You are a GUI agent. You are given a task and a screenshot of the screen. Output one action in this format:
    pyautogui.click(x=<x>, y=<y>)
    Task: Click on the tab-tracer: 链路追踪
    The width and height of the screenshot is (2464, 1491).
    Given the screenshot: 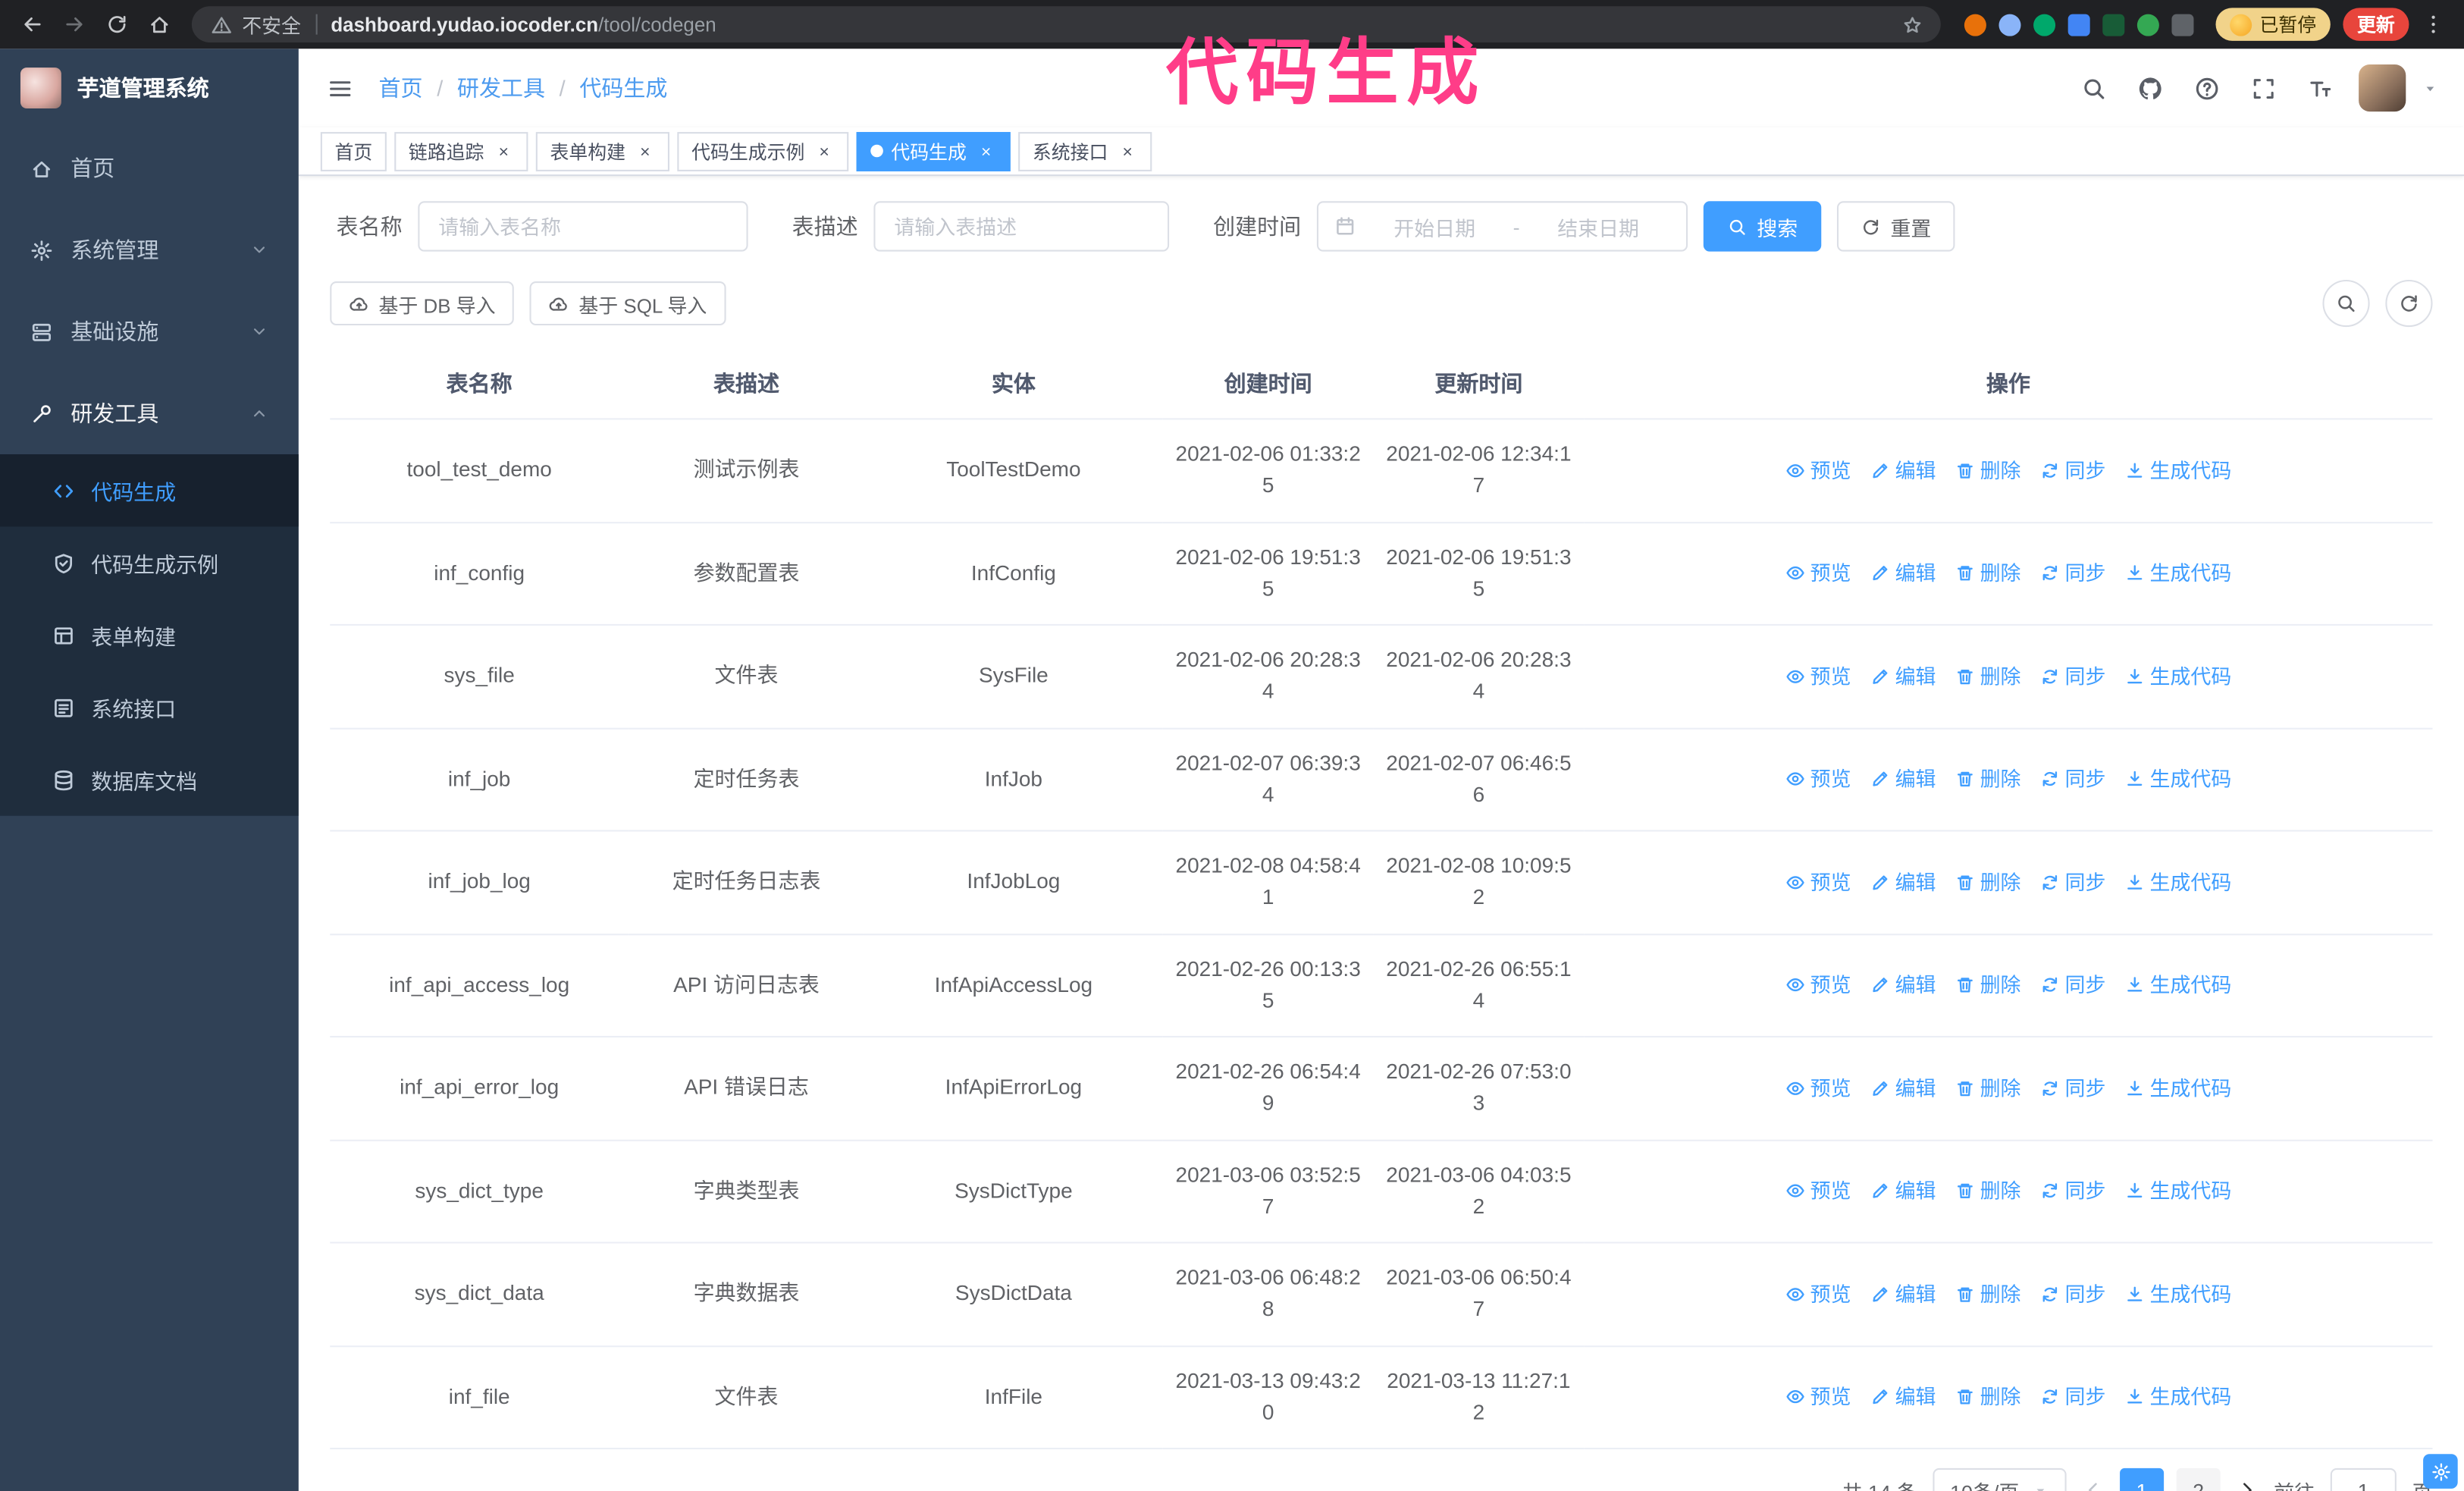 What is the action you would take?
    pyautogui.click(x=461, y=151)
    